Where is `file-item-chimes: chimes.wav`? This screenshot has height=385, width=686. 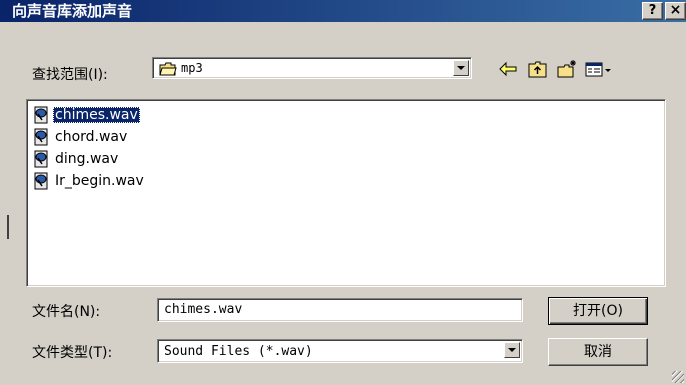
file-item-chimes: chimes.wav is located at coordinates (86, 115).